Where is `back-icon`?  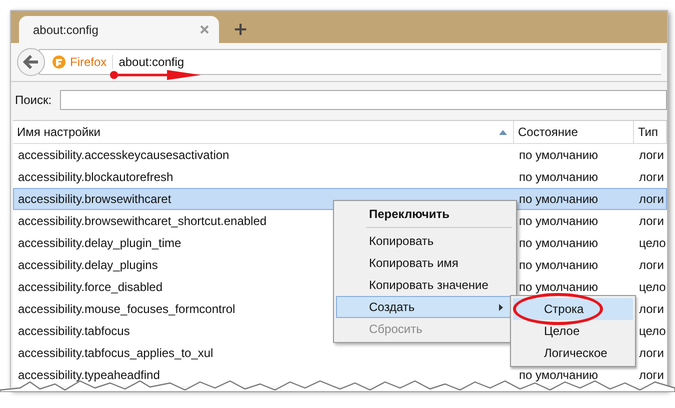
back-icon is located at coordinates (31, 62).